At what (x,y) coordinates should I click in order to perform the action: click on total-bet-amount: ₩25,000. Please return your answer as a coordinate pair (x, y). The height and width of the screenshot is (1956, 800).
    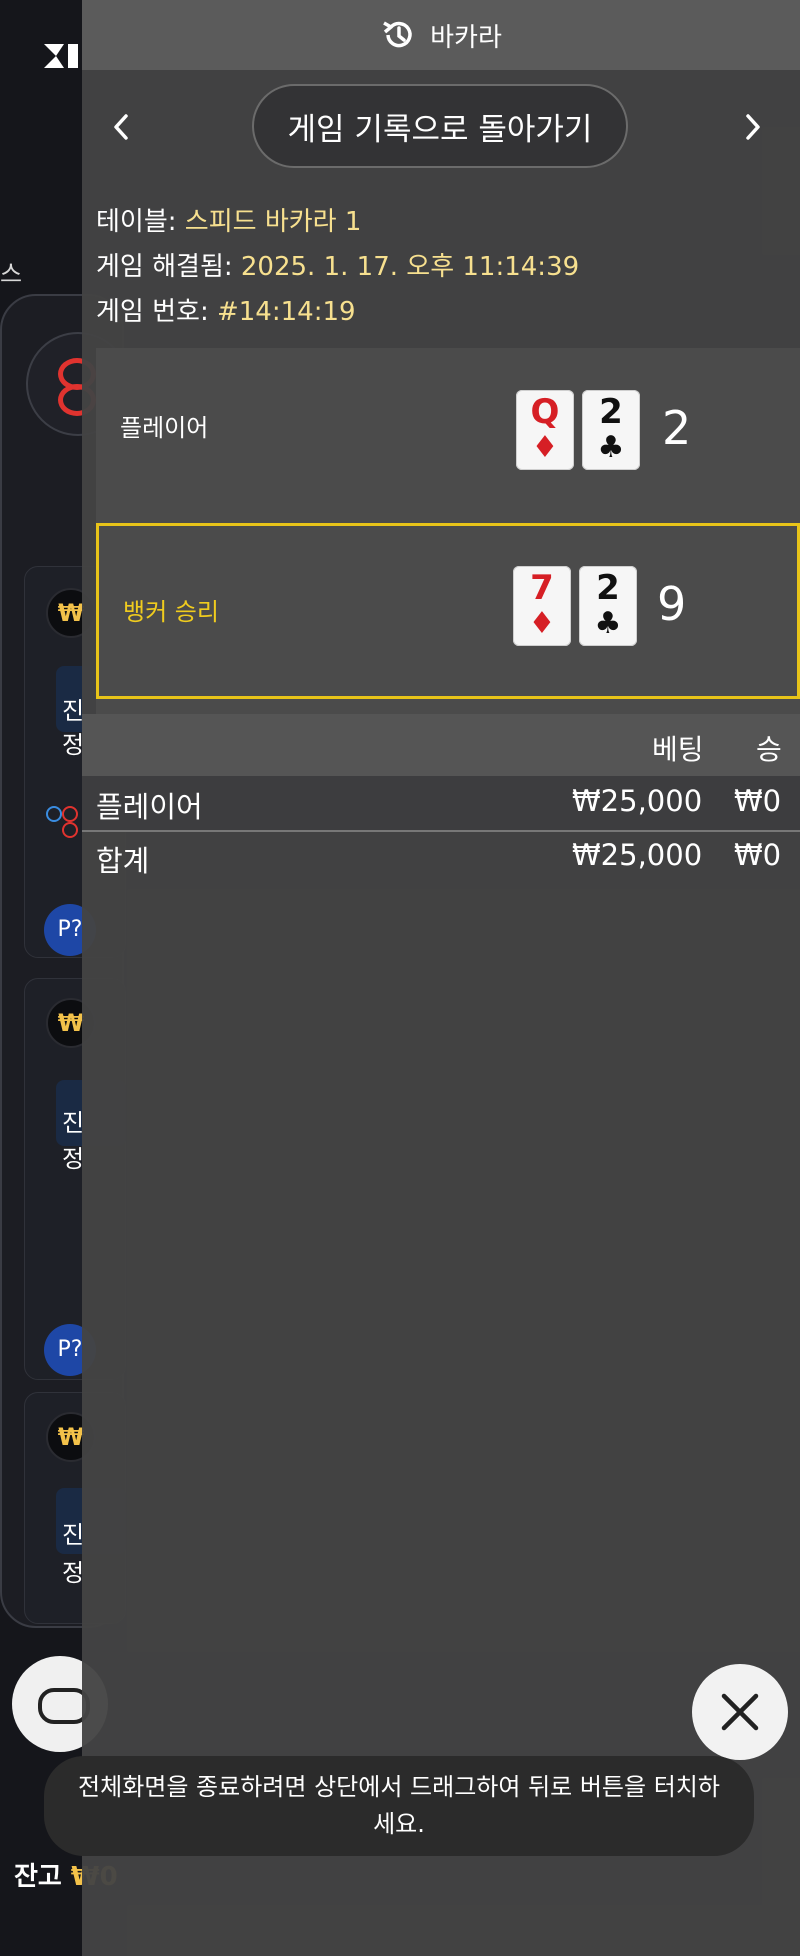
    Looking at the image, I should click on (637, 855).